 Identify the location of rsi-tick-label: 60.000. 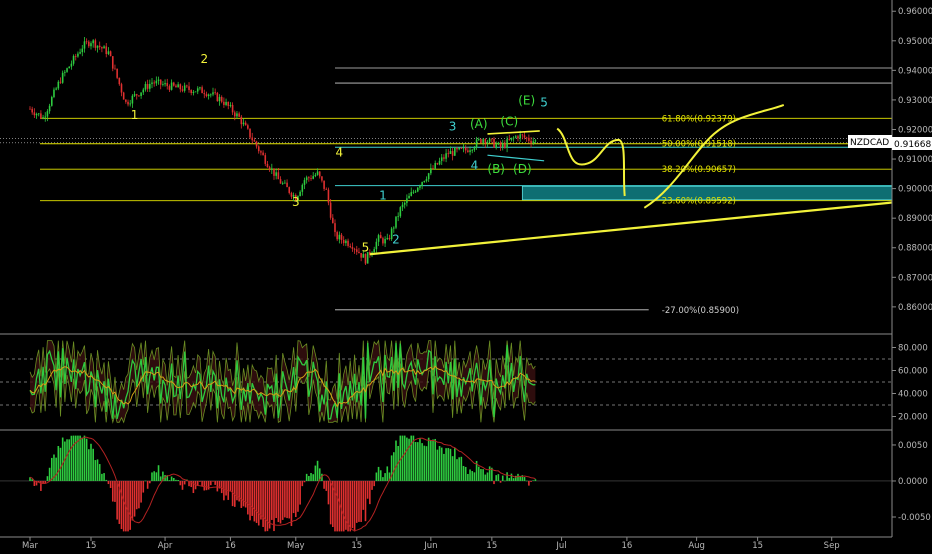
(913, 372).